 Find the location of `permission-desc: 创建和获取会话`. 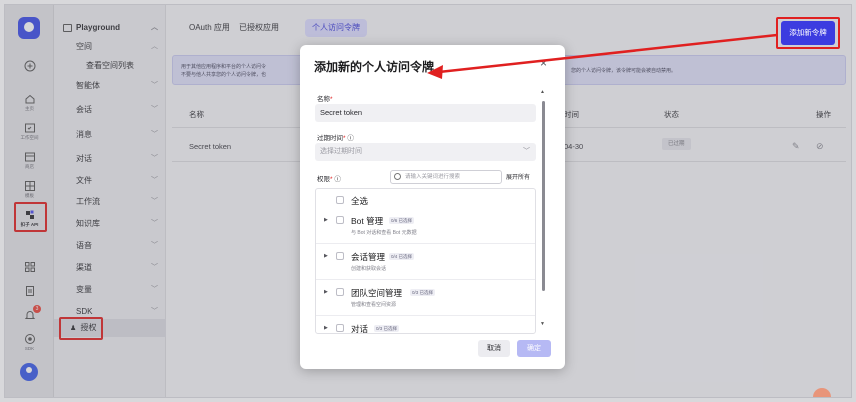

permission-desc: 创建和获取会话 is located at coordinates (369, 269).